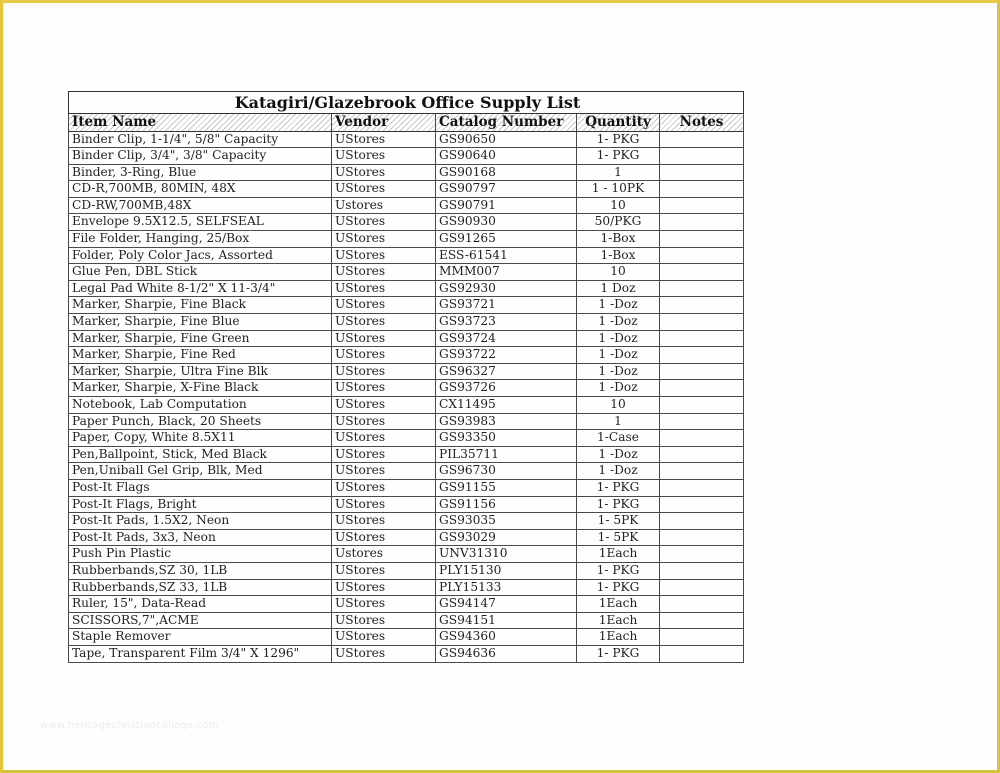  Describe the element at coordinates (506, 239) in the screenshot. I see `catalog-number-cell: GS91265` at that location.